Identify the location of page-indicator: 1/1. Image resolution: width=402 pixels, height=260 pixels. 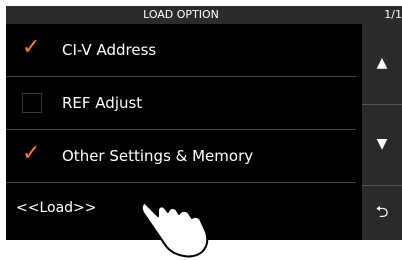
(393, 14).